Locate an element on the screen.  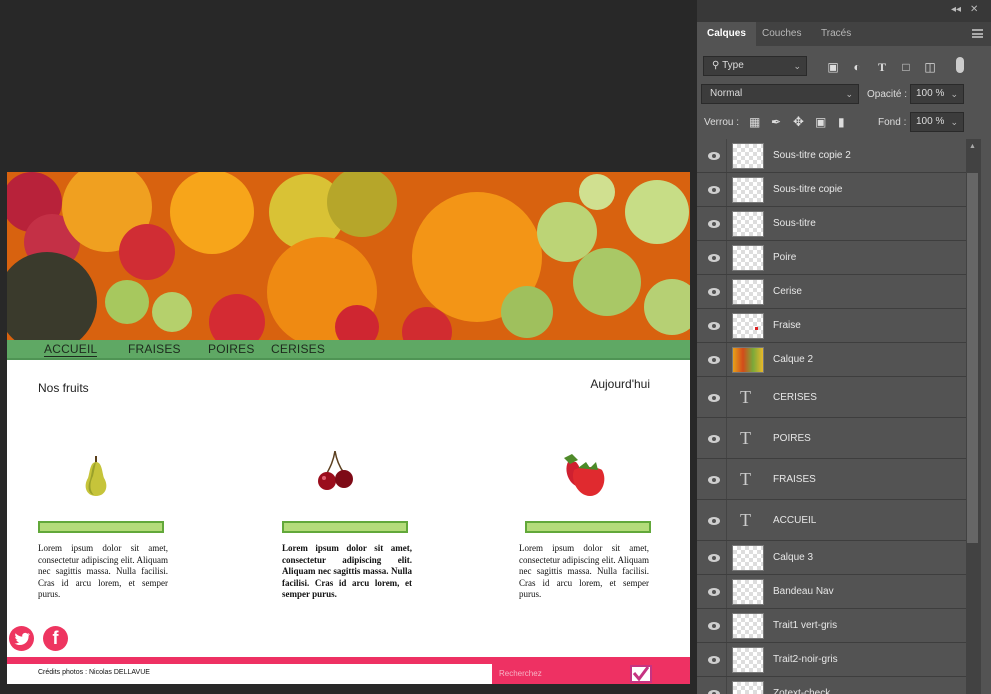
lock-all-icon: ▮ is located at coordinates (841, 122).